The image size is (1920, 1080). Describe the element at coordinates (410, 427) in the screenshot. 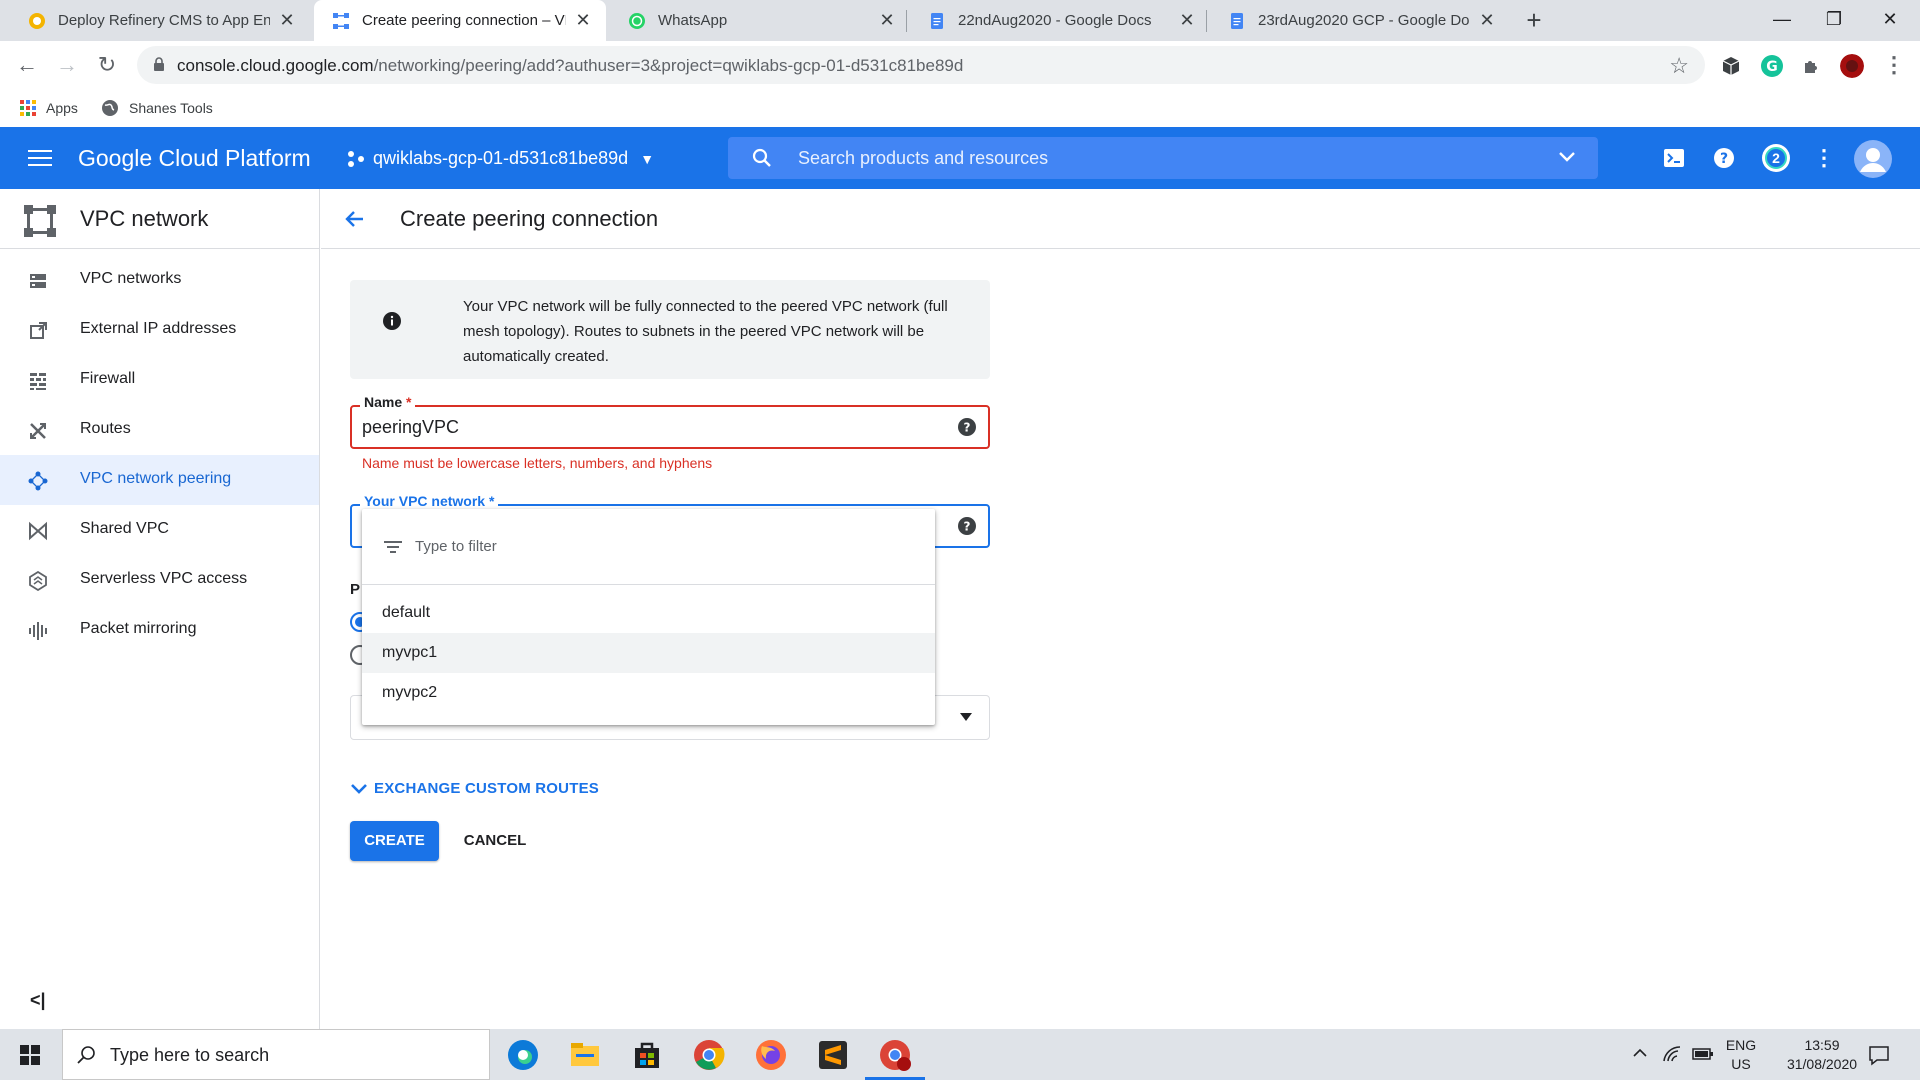

I see `name-input-value: peeringVPC` at that location.